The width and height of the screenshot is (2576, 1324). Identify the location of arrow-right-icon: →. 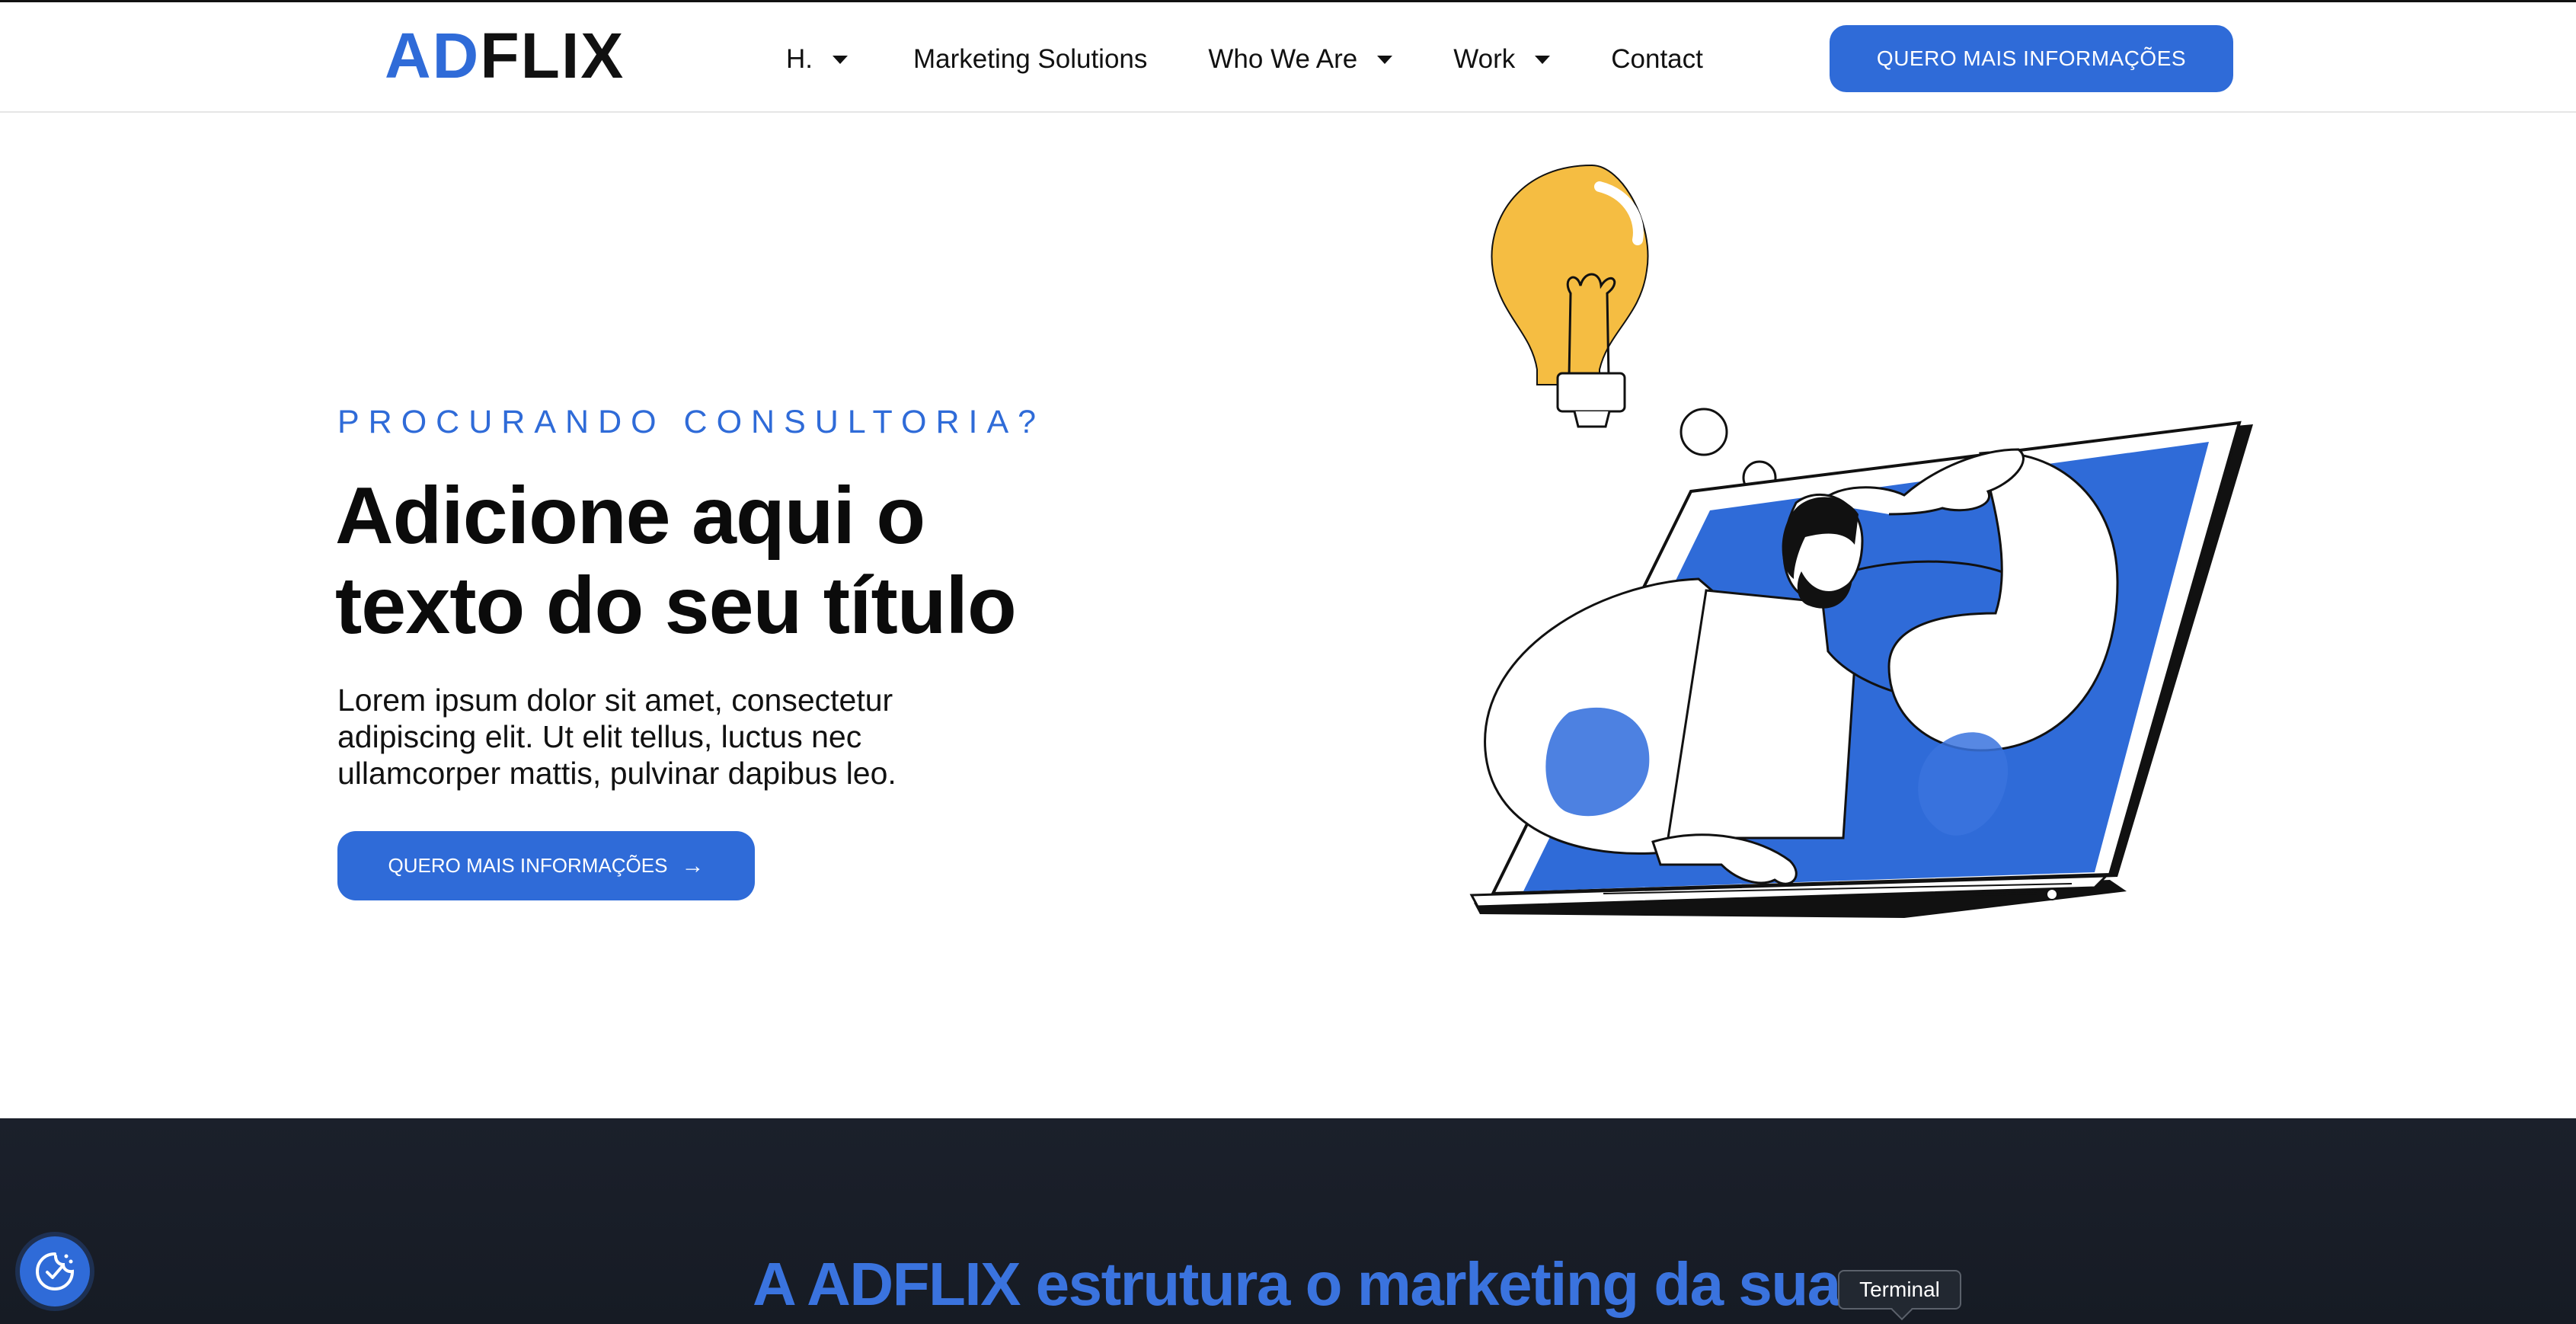
(693, 865).